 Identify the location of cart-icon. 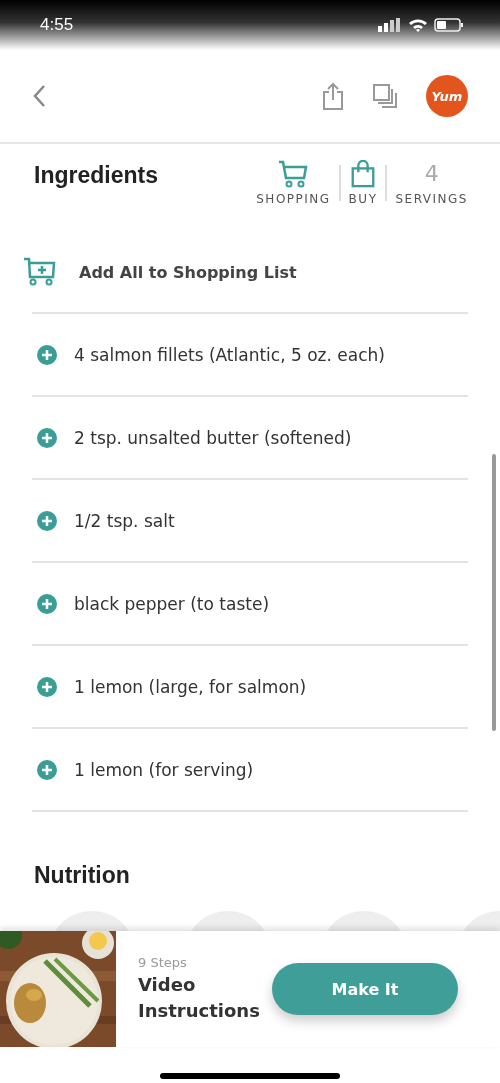
(293, 174).